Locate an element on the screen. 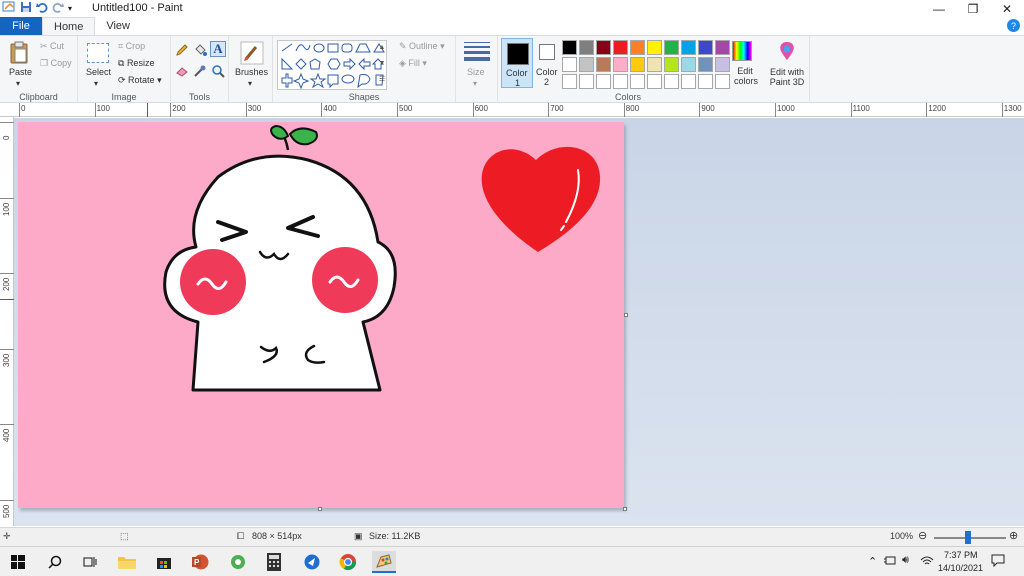  file-explorer-icon is located at coordinates (127, 562).